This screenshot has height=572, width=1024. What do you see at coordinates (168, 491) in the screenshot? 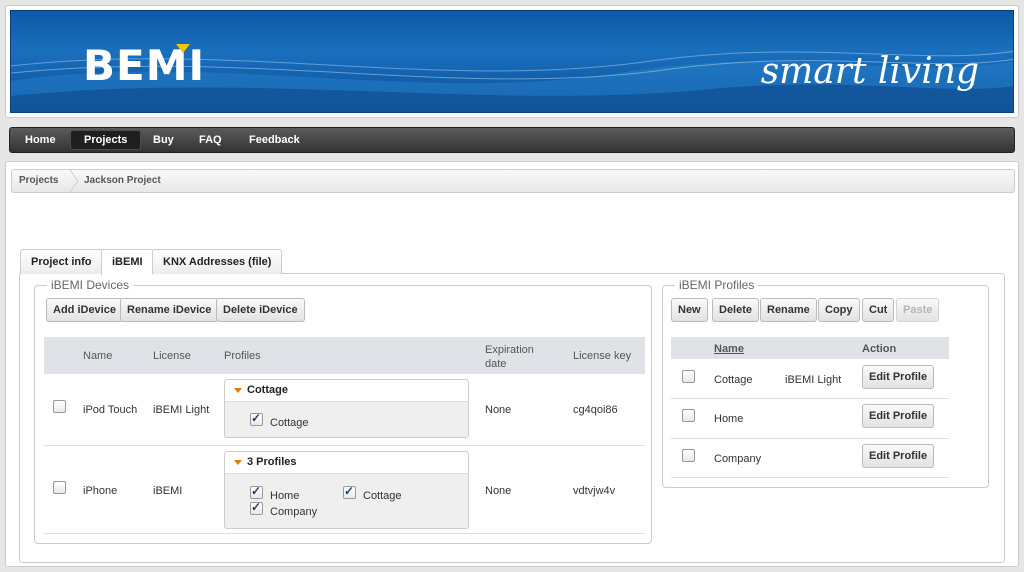
I see `device-license: iBEMI` at bounding box center [168, 491].